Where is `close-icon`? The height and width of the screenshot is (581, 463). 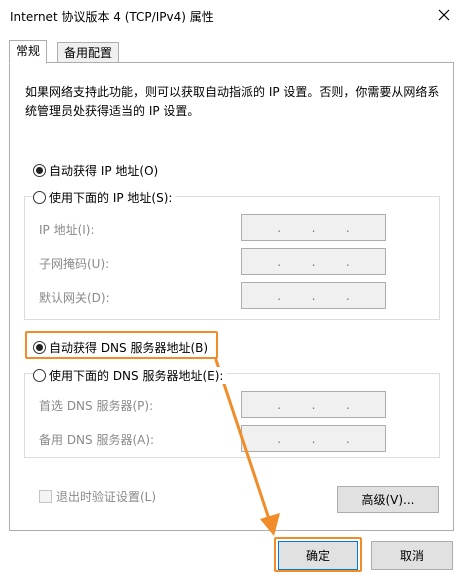 close-icon is located at coordinates (444, 15).